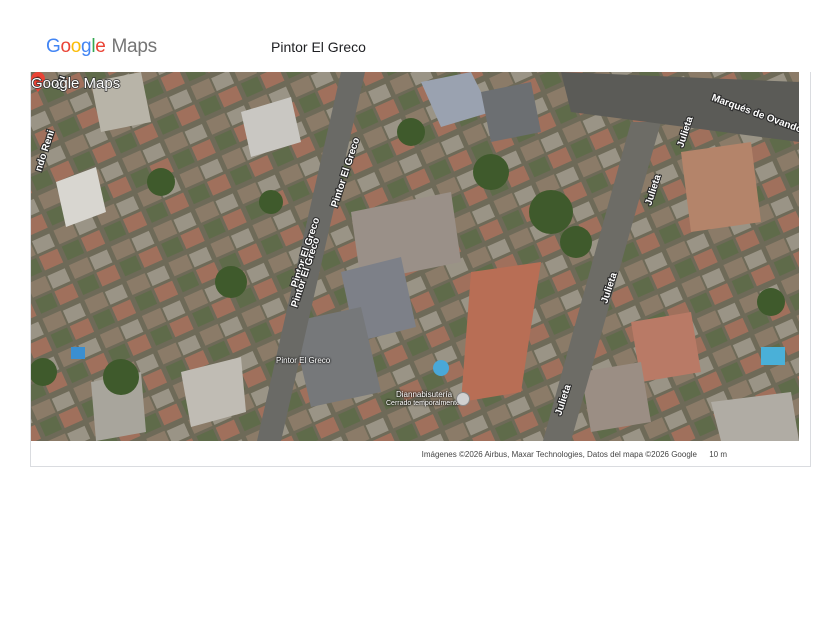 The width and height of the screenshot is (840, 630). What do you see at coordinates (318, 47) in the screenshot?
I see `place-title: Pintor El Greco` at bounding box center [318, 47].